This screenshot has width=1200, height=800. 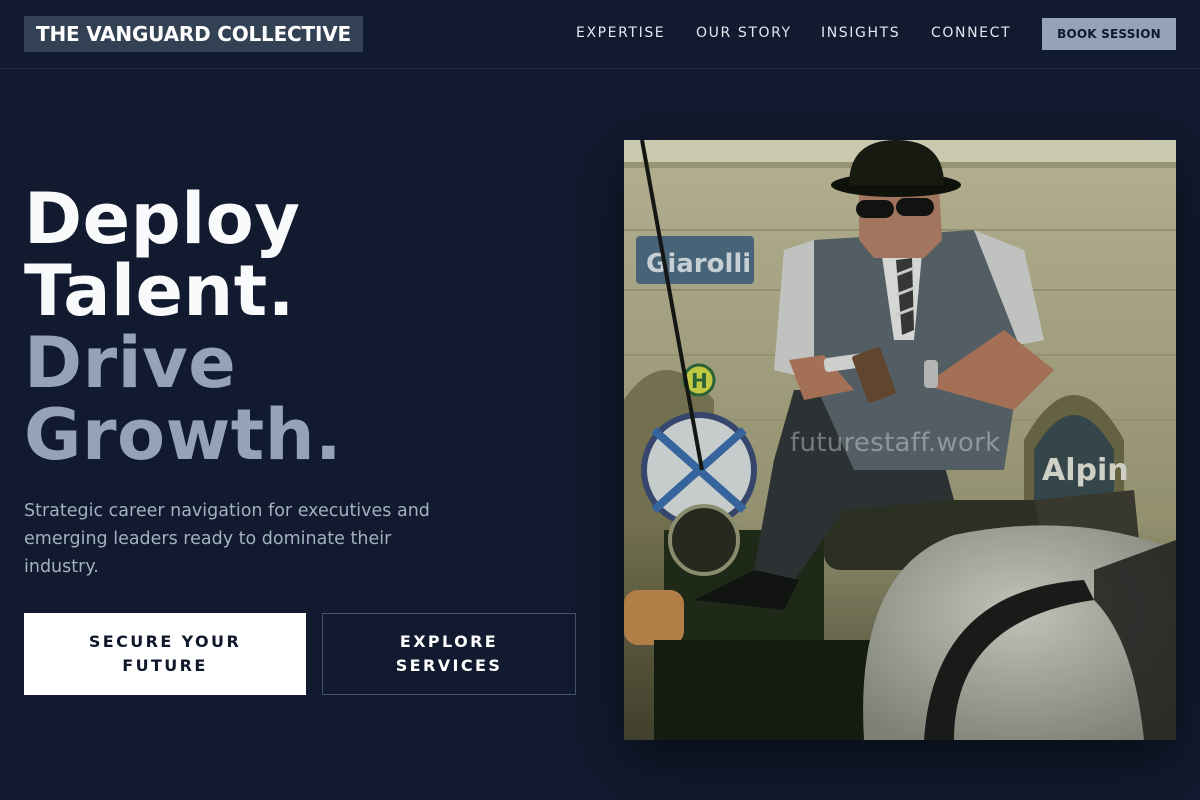 I want to click on headline-line: Deploy, so click(x=162, y=219).